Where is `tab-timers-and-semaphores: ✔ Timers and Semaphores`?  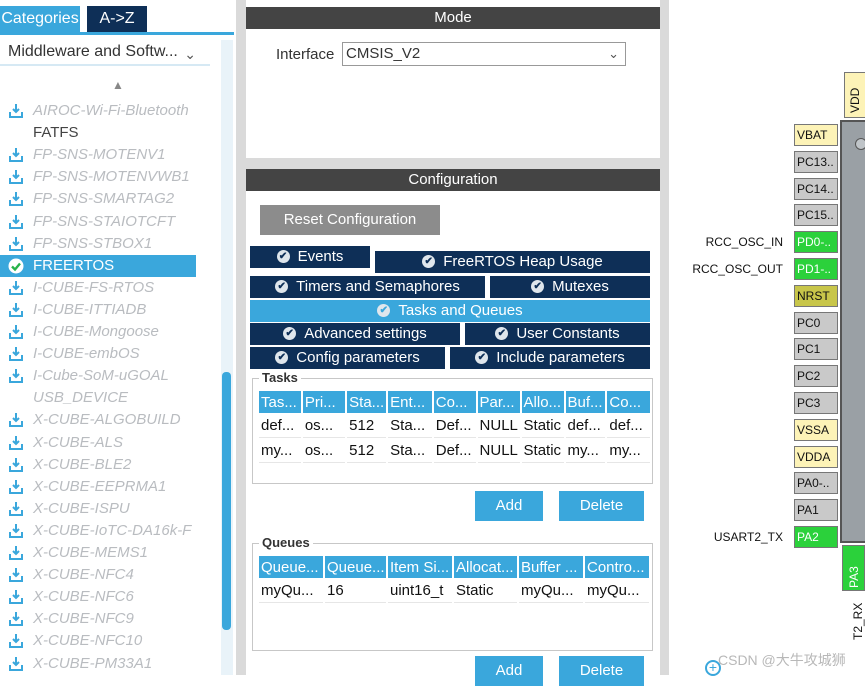 tab-timers-and-semaphores: ✔ Timers and Semaphores is located at coordinates (367, 287).